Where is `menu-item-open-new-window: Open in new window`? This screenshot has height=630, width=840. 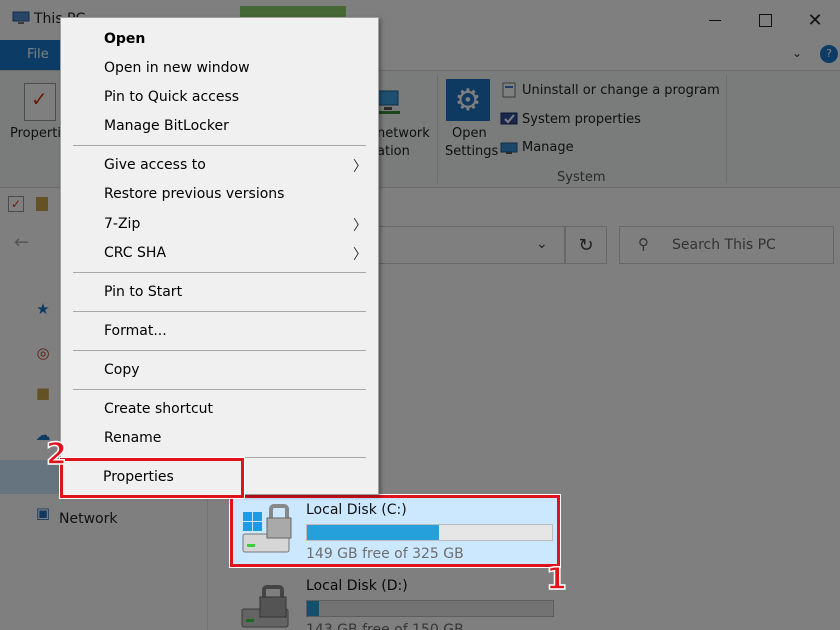 menu-item-open-new-window: Open in new window is located at coordinates (219, 68).